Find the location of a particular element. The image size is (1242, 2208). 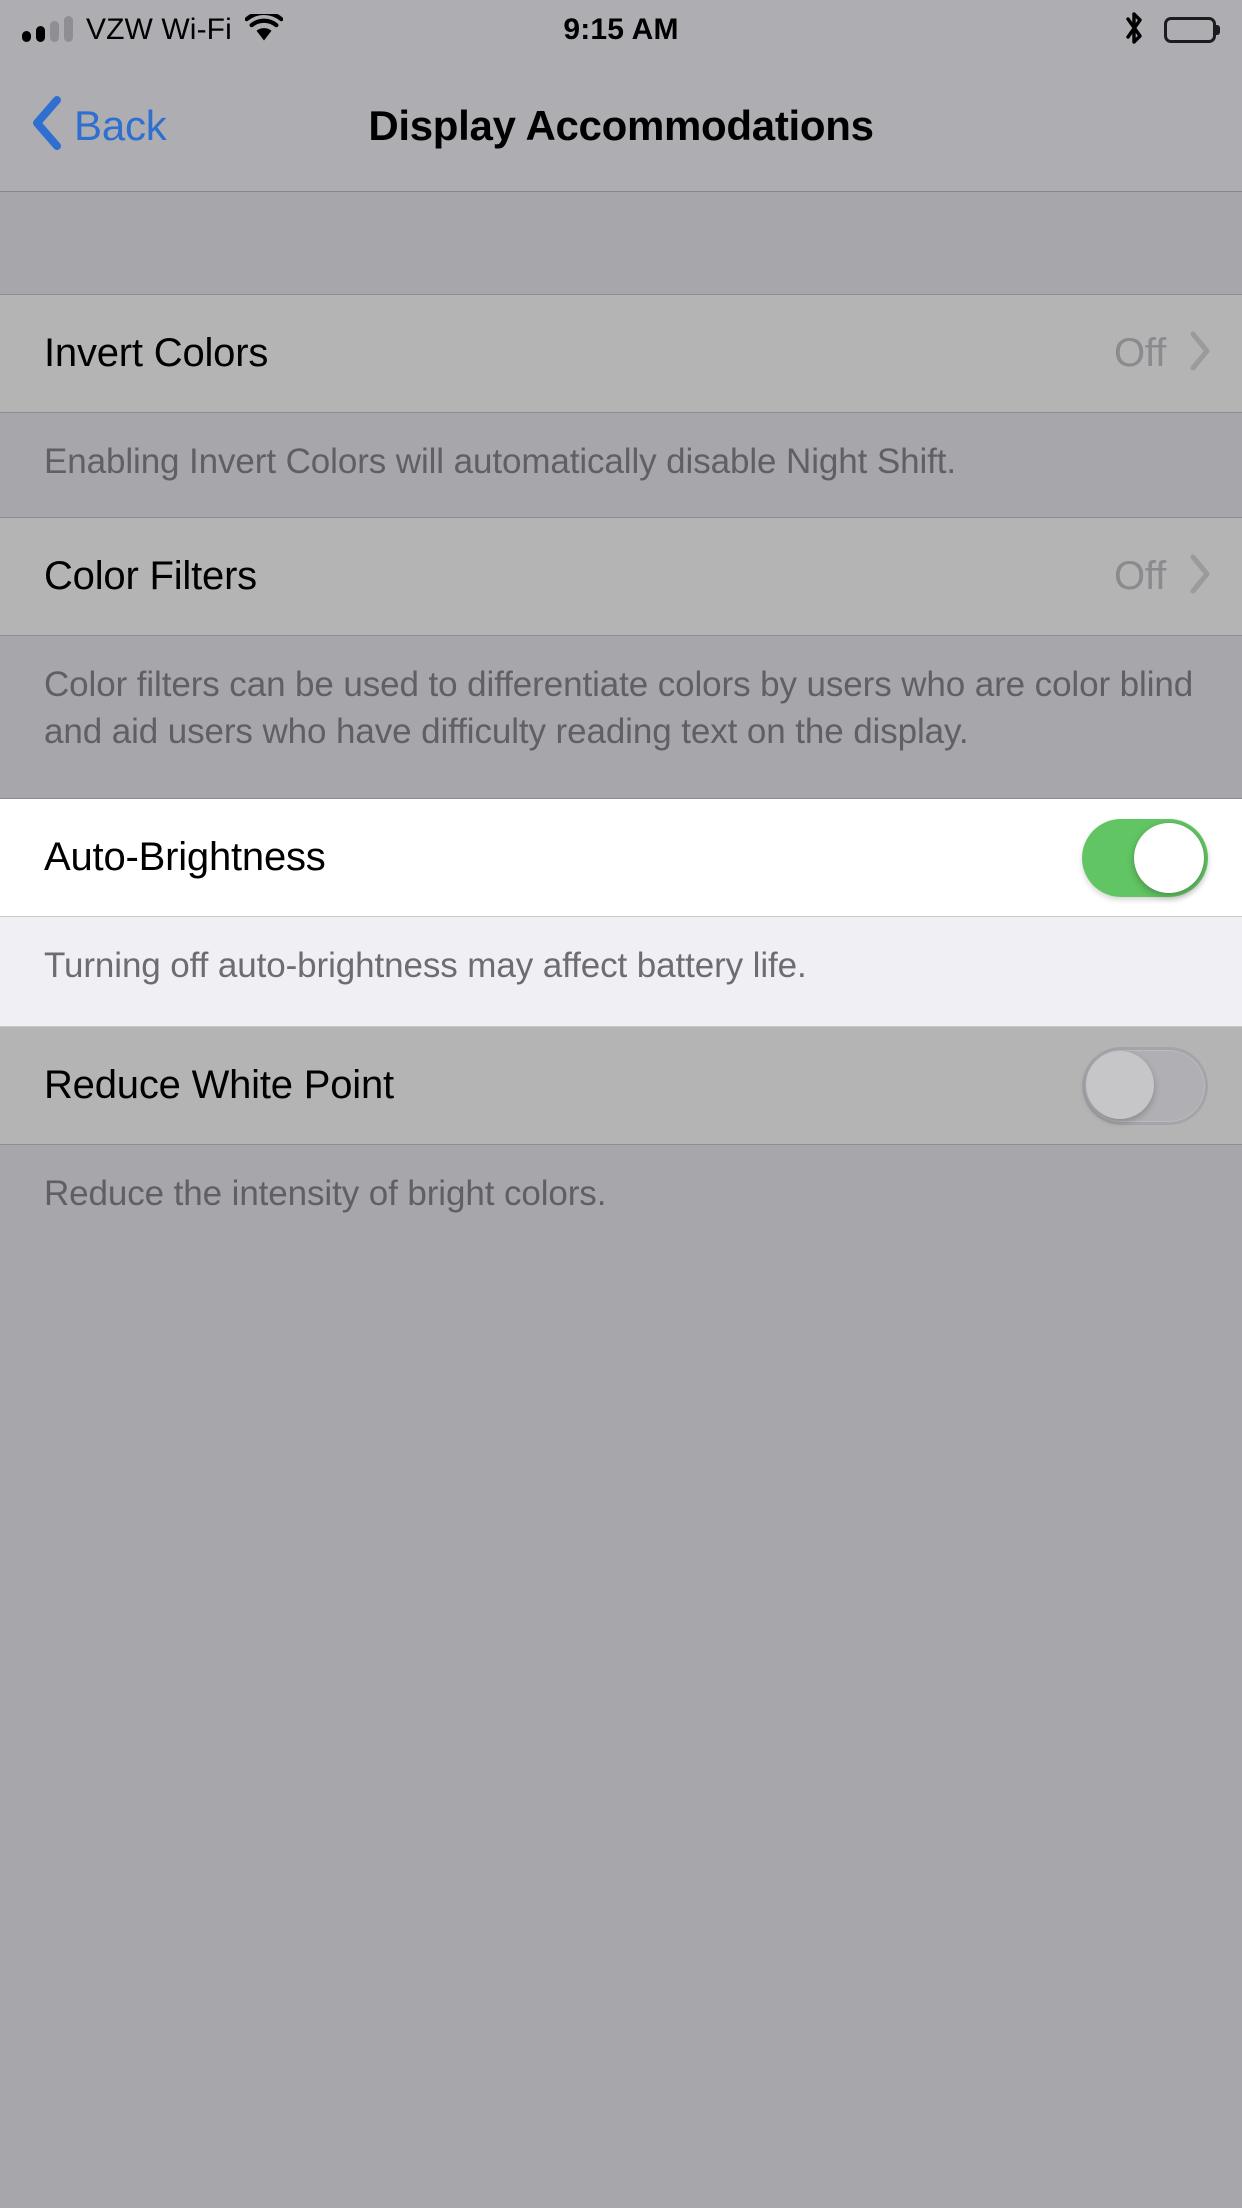

row-value-color-filters: Off is located at coordinates (1139, 576).